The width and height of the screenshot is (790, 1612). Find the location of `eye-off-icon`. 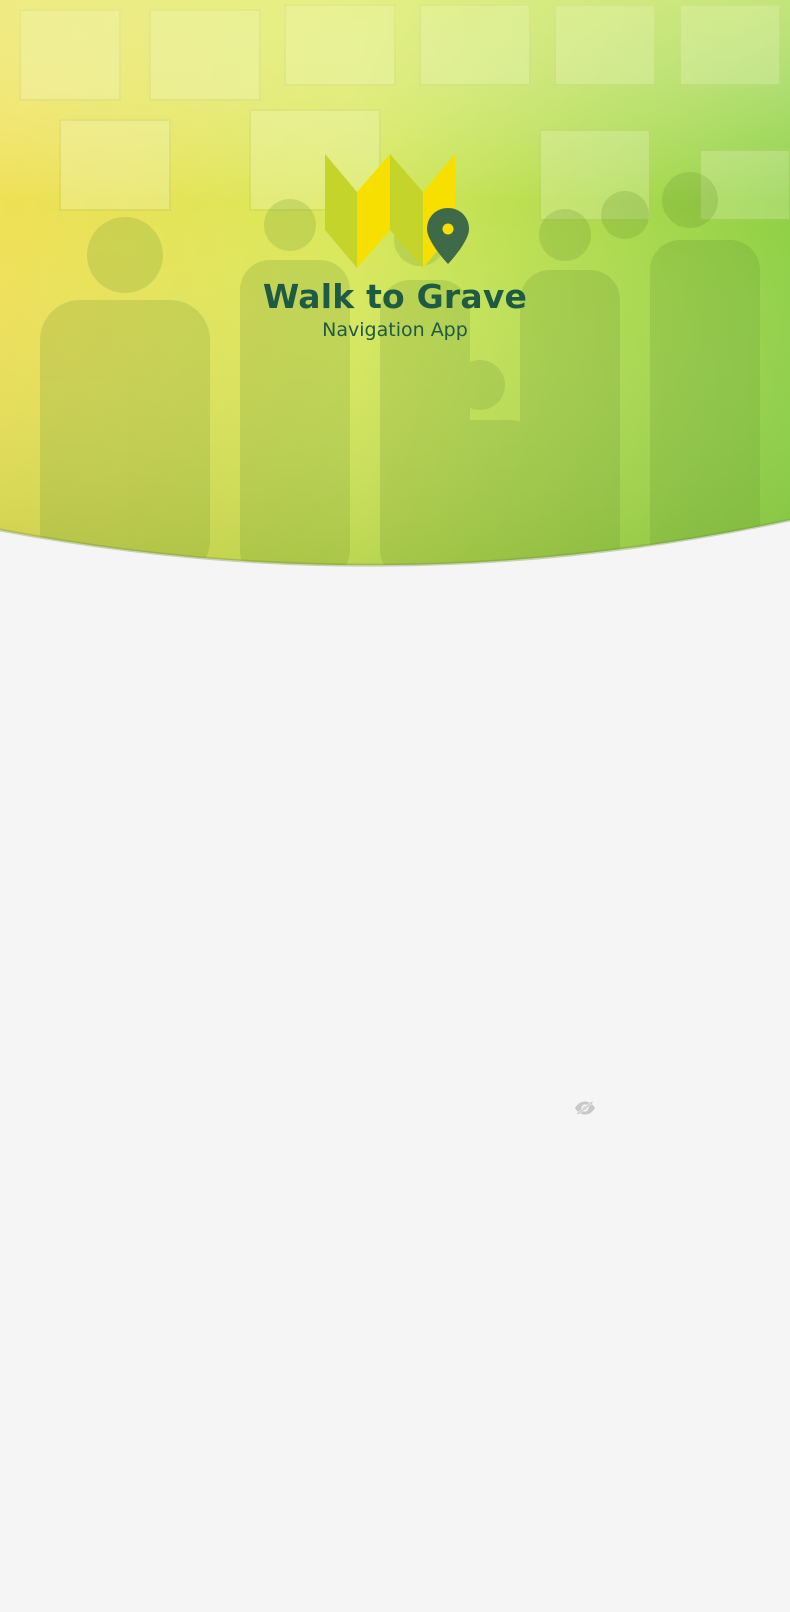

eye-off-icon is located at coordinates (585, 1108).